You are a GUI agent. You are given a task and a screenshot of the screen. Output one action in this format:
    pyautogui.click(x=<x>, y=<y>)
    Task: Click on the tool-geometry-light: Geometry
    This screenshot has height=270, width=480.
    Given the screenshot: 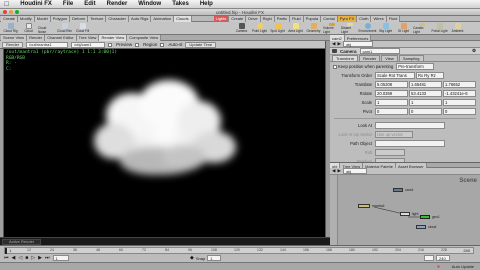 What is the action you would take?
    pyautogui.click(x=313, y=28)
    